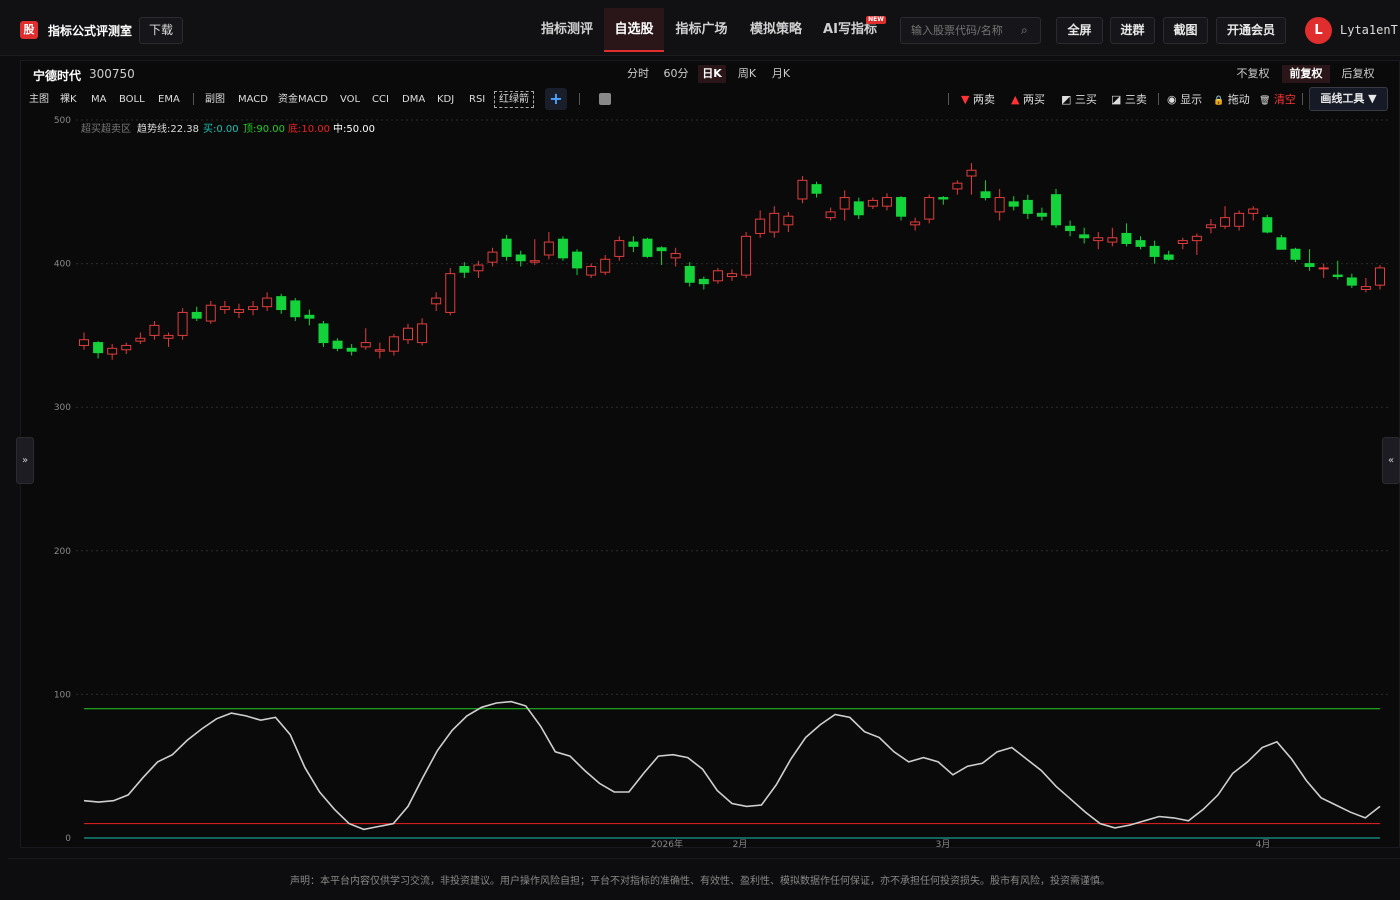 This screenshot has width=1400, height=900. What do you see at coordinates (62, 408) in the screenshot?
I see `y-tick-label: 300` at bounding box center [62, 408].